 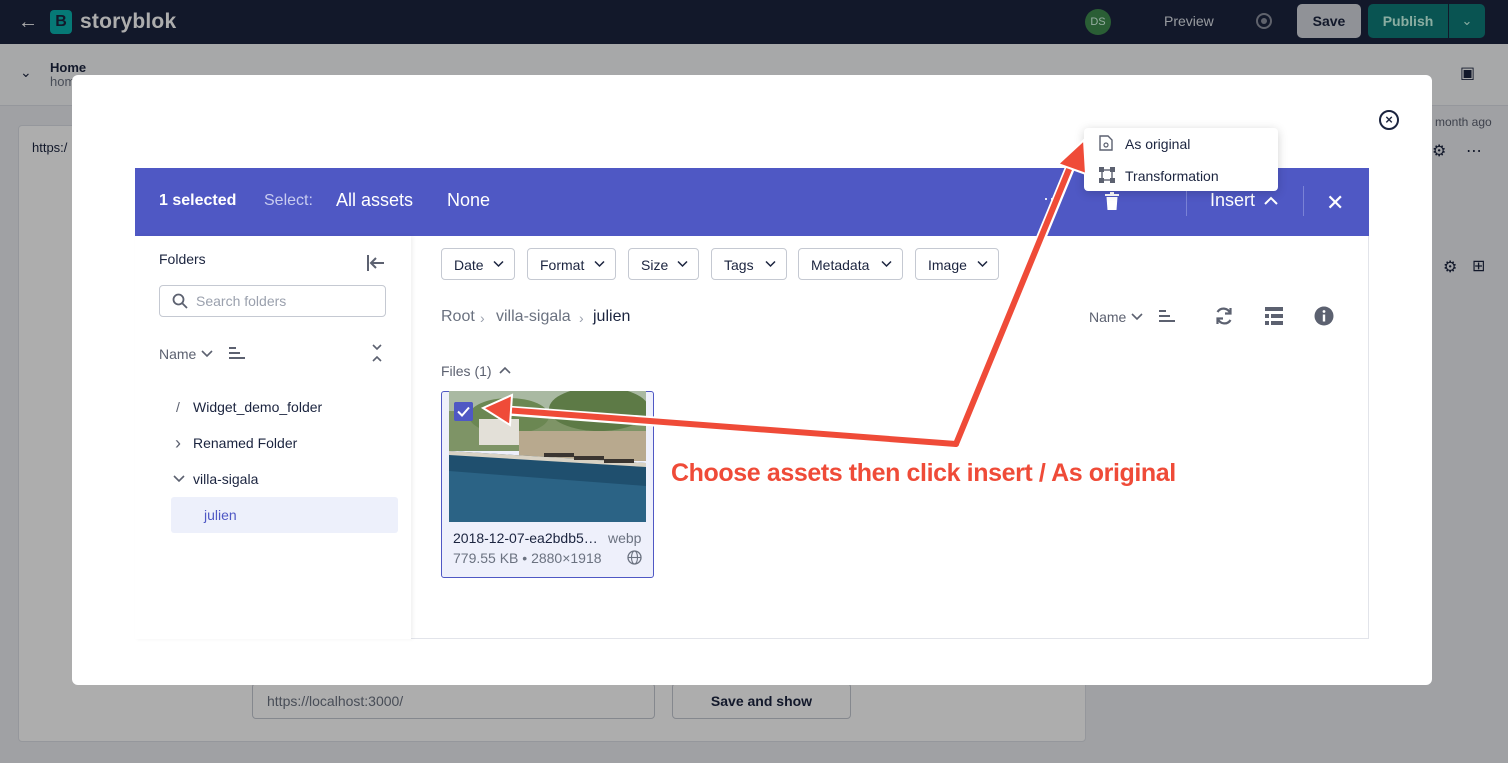 I want to click on transform-icon, so click(x=1107, y=175).